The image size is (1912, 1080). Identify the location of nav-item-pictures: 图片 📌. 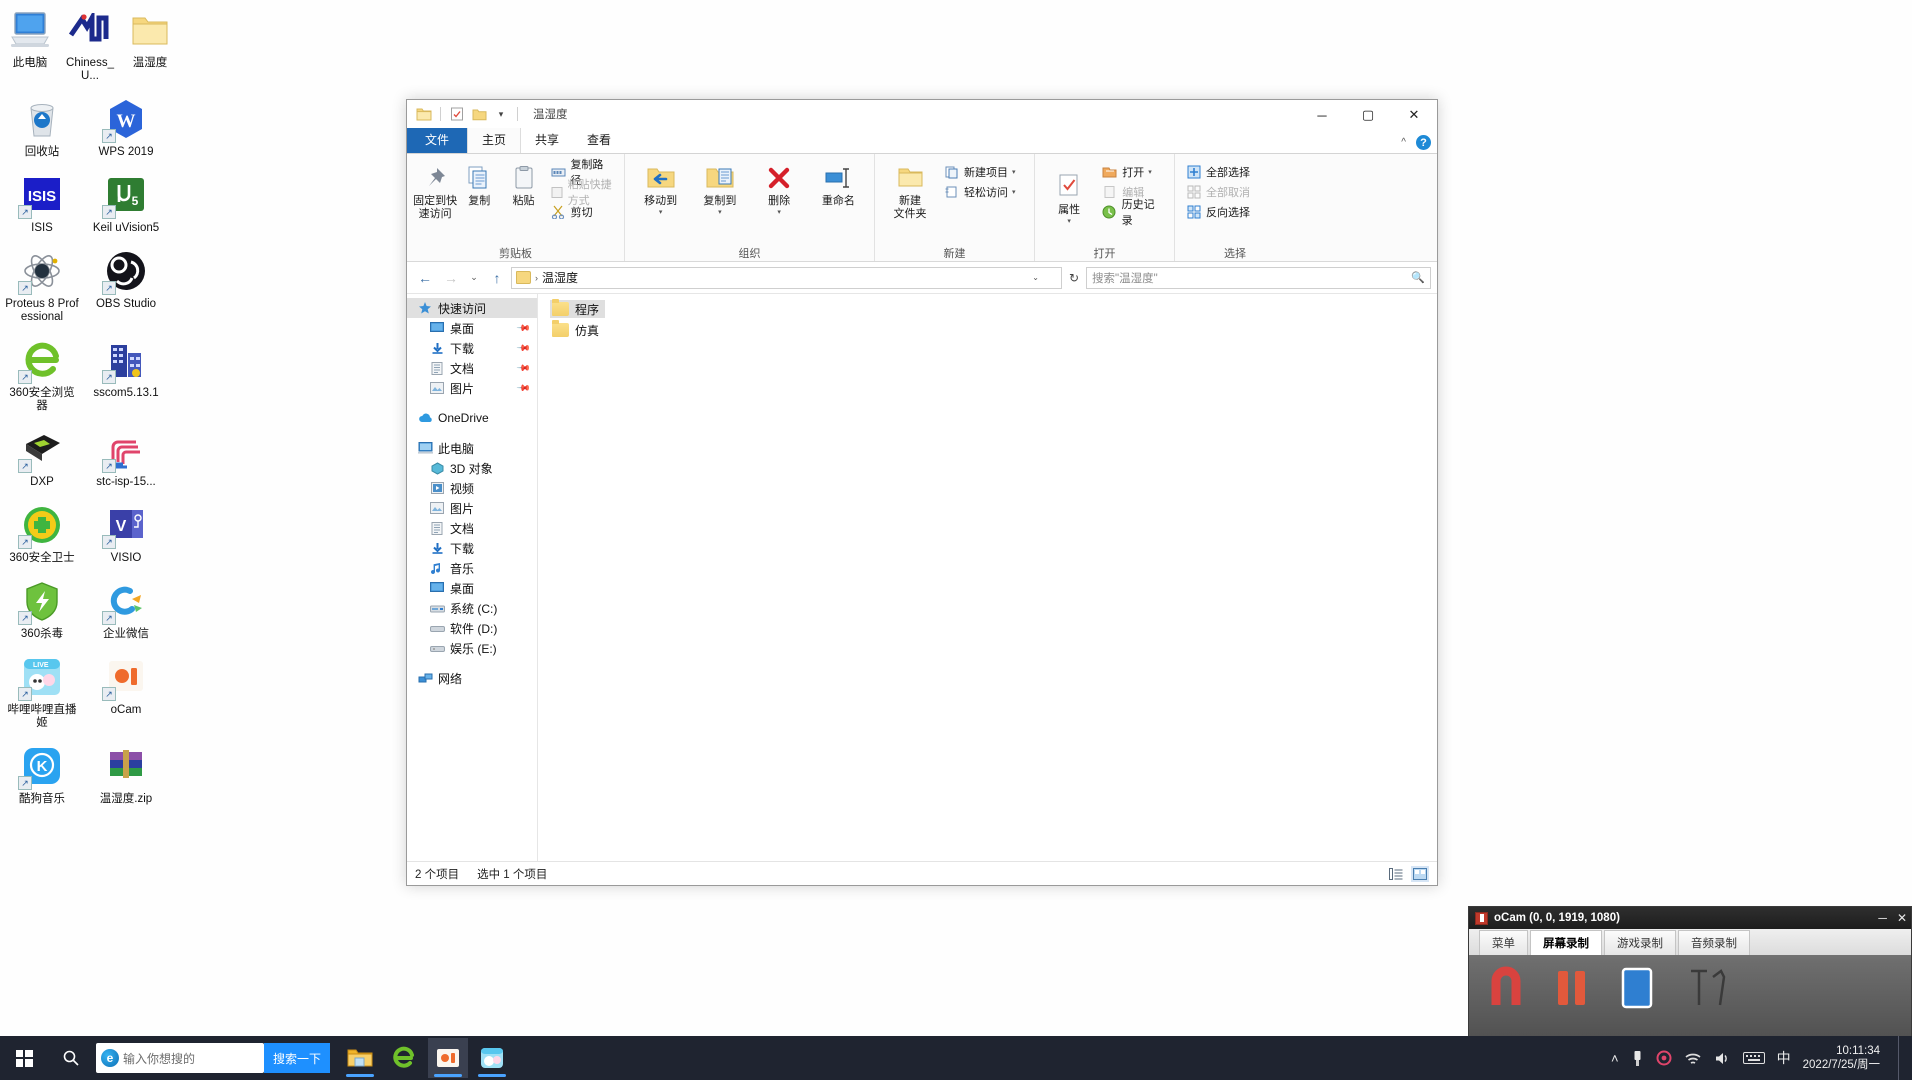
(472, 388).